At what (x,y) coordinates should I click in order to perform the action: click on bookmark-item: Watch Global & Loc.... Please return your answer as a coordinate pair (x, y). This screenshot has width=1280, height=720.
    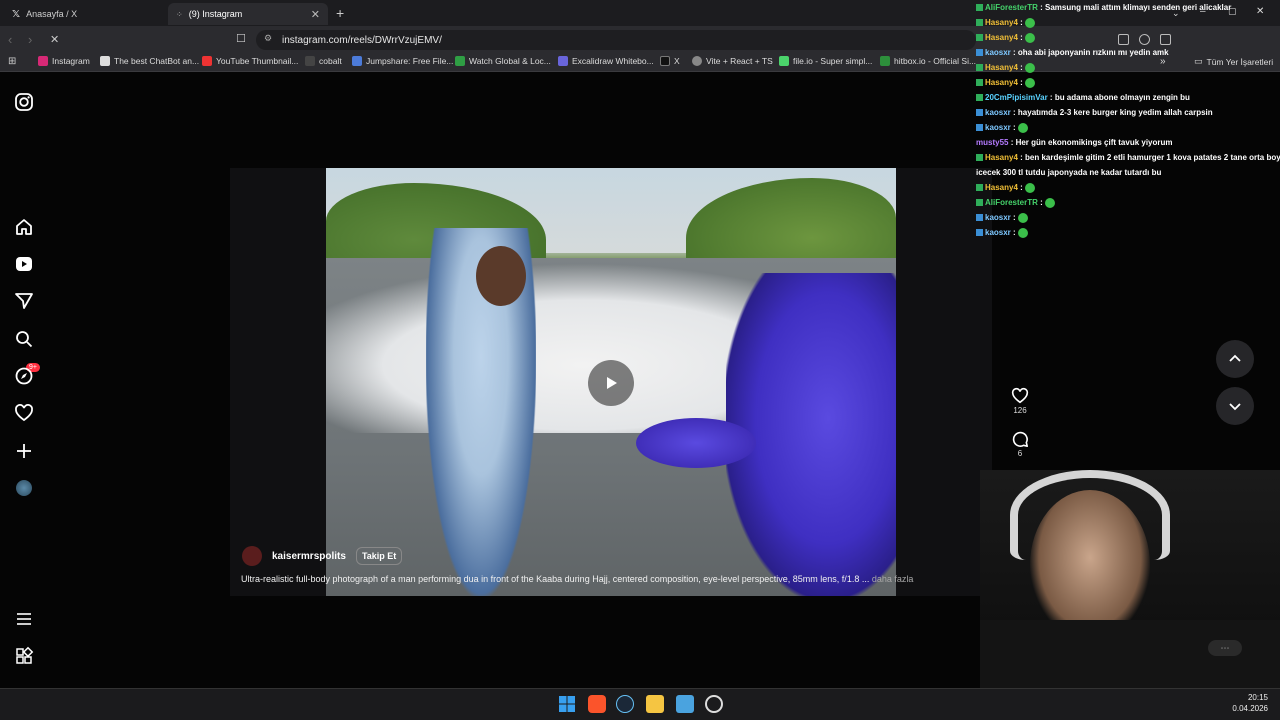
    Looking at the image, I should click on (503, 61).